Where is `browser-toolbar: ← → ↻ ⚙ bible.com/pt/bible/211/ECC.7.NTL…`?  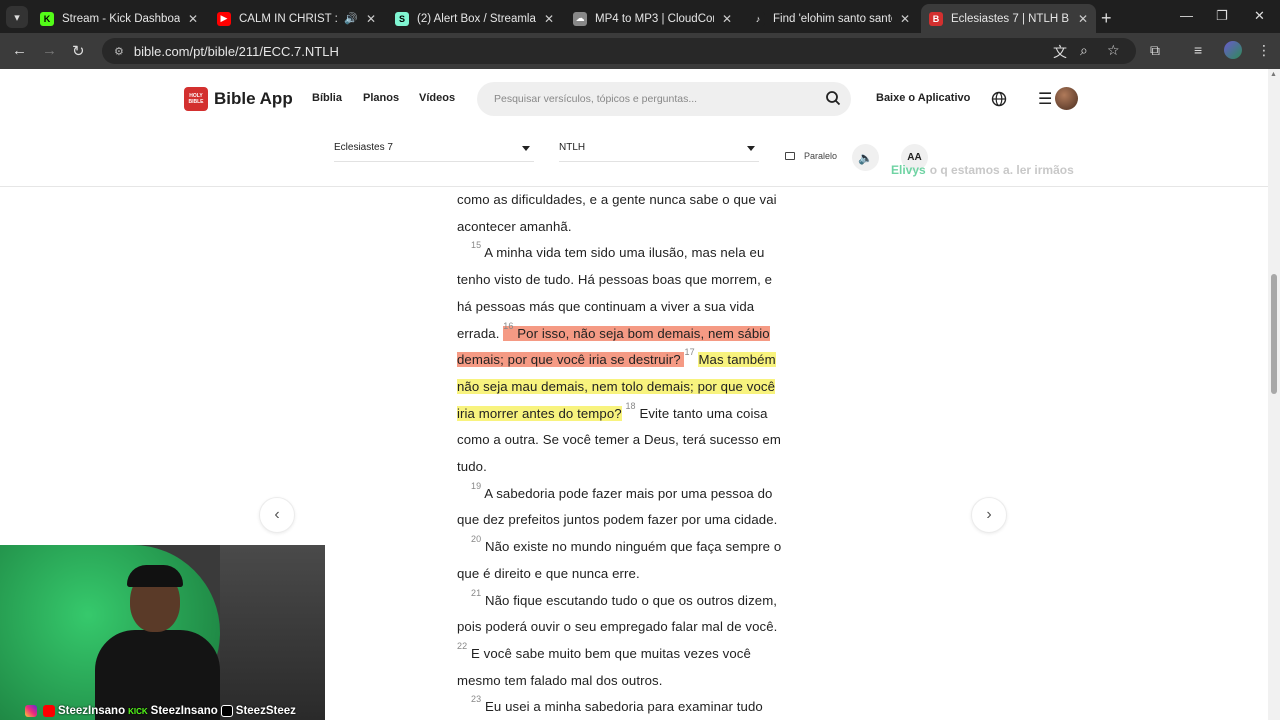
browser-toolbar: ← → ↻ ⚙ bible.com/pt/bible/211/ECC.7.NTL… is located at coordinates (640, 51).